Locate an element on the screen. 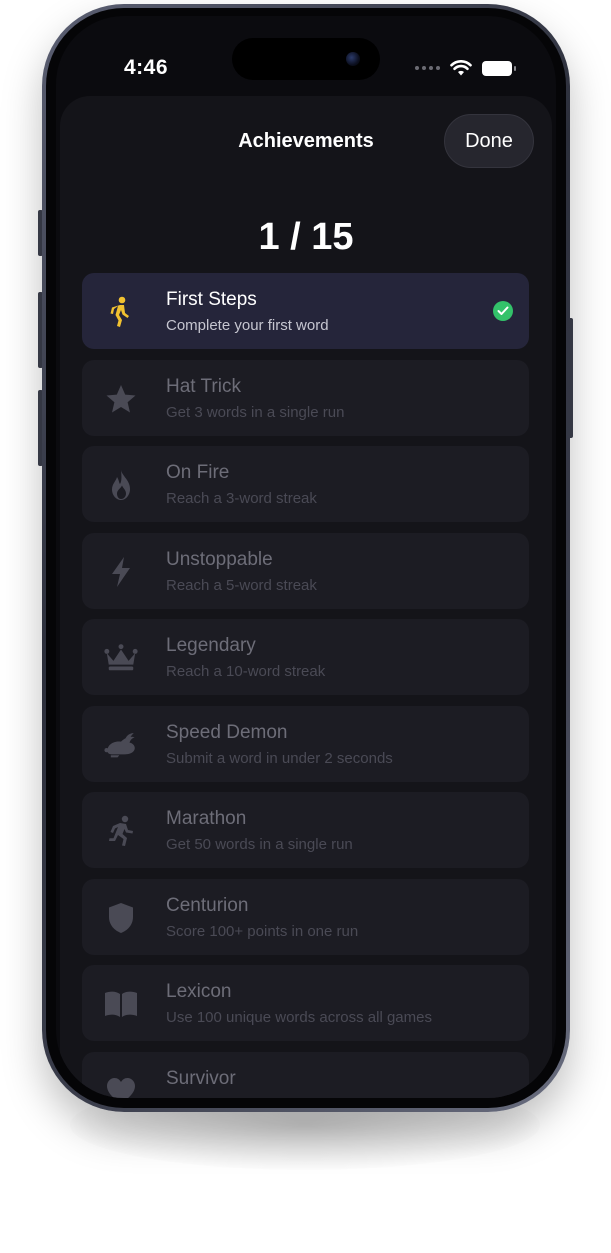 Image resolution: width=611 pixels, height=1253 pixels. achievement-title: Unstoppable is located at coordinates (219, 559).